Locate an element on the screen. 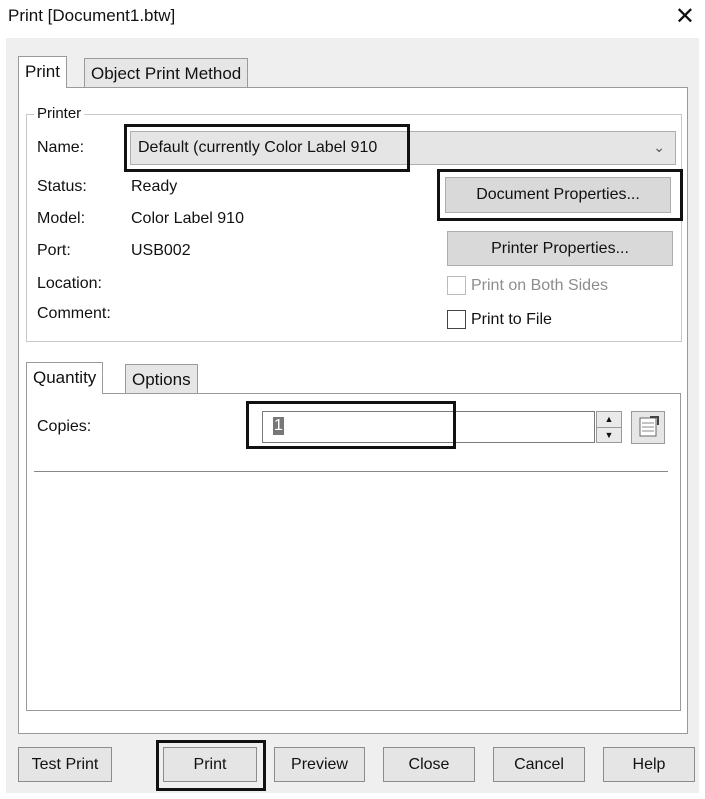 The image size is (705, 799). print-to-file-label: Print to File is located at coordinates (511, 319).